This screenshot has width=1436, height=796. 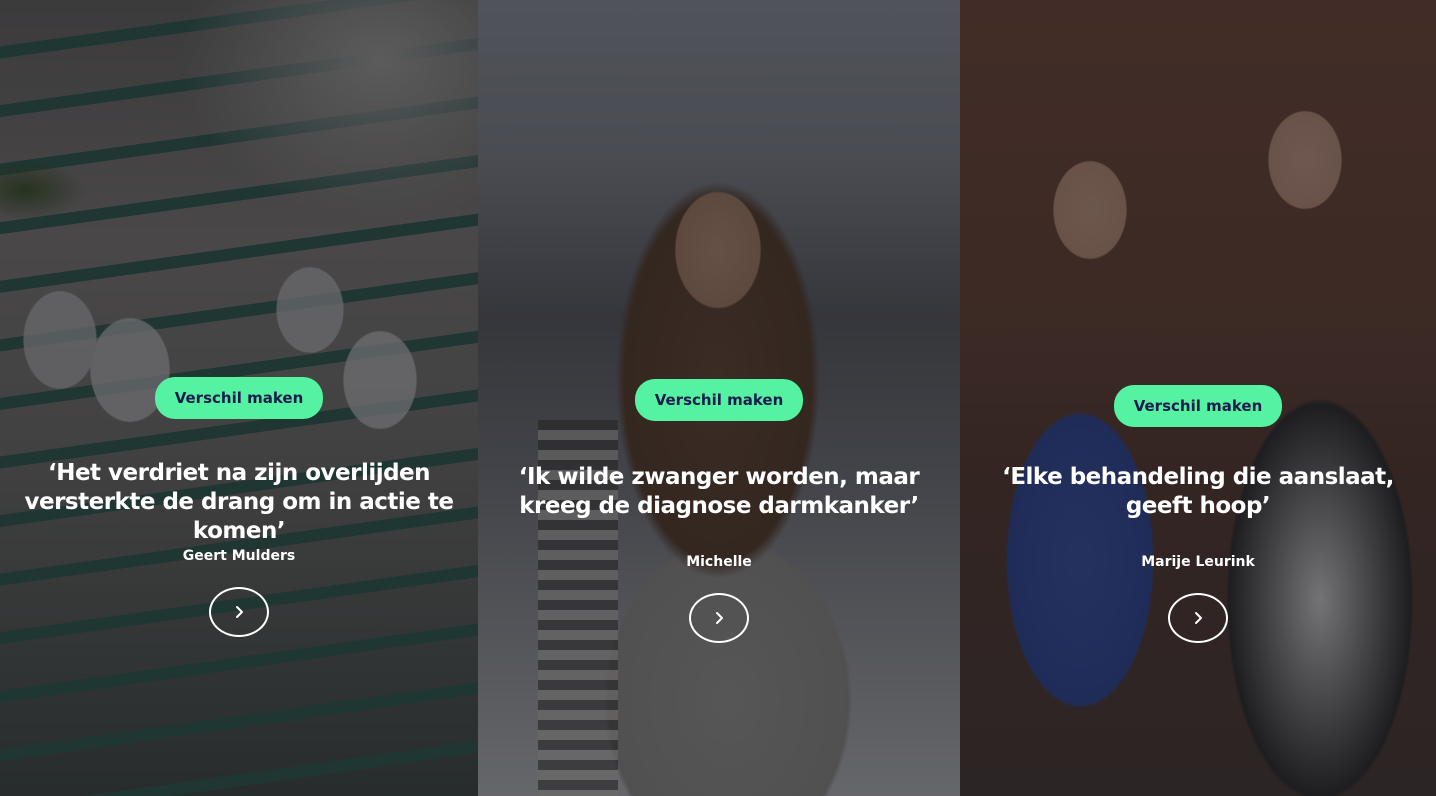 What do you see at coordinates (1198, 562) in the screenshot?
I see `story-author: Marije Leurink` at bounding box center [1198, 562].